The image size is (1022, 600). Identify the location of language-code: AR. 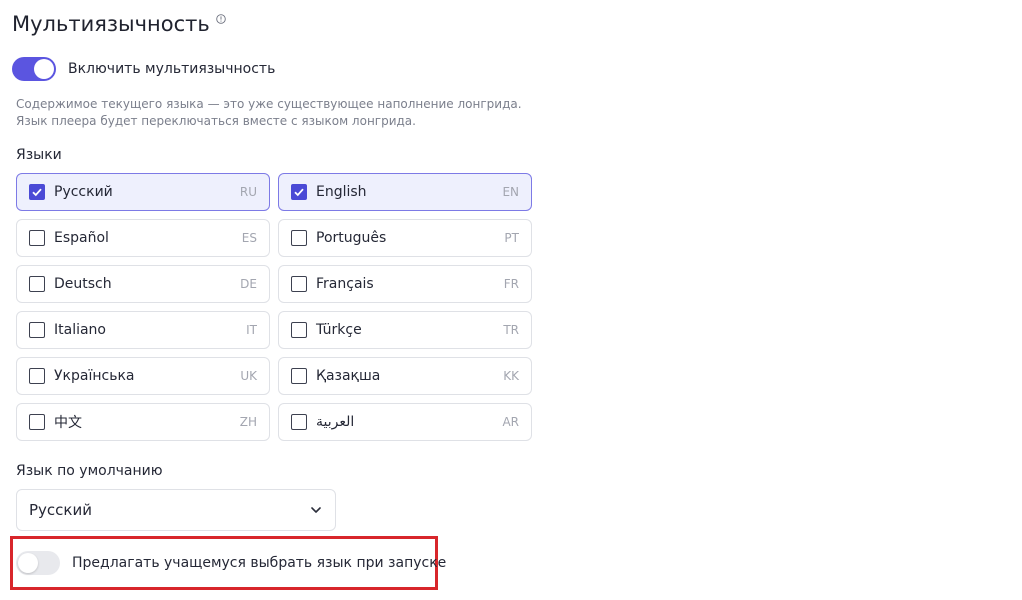
(510, 422).